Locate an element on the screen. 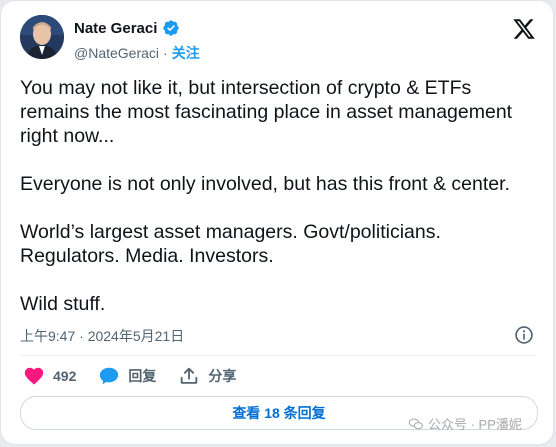 This screenshot has width=556, height=447. speech-bubble-icon is located at coordinates (109, 376).